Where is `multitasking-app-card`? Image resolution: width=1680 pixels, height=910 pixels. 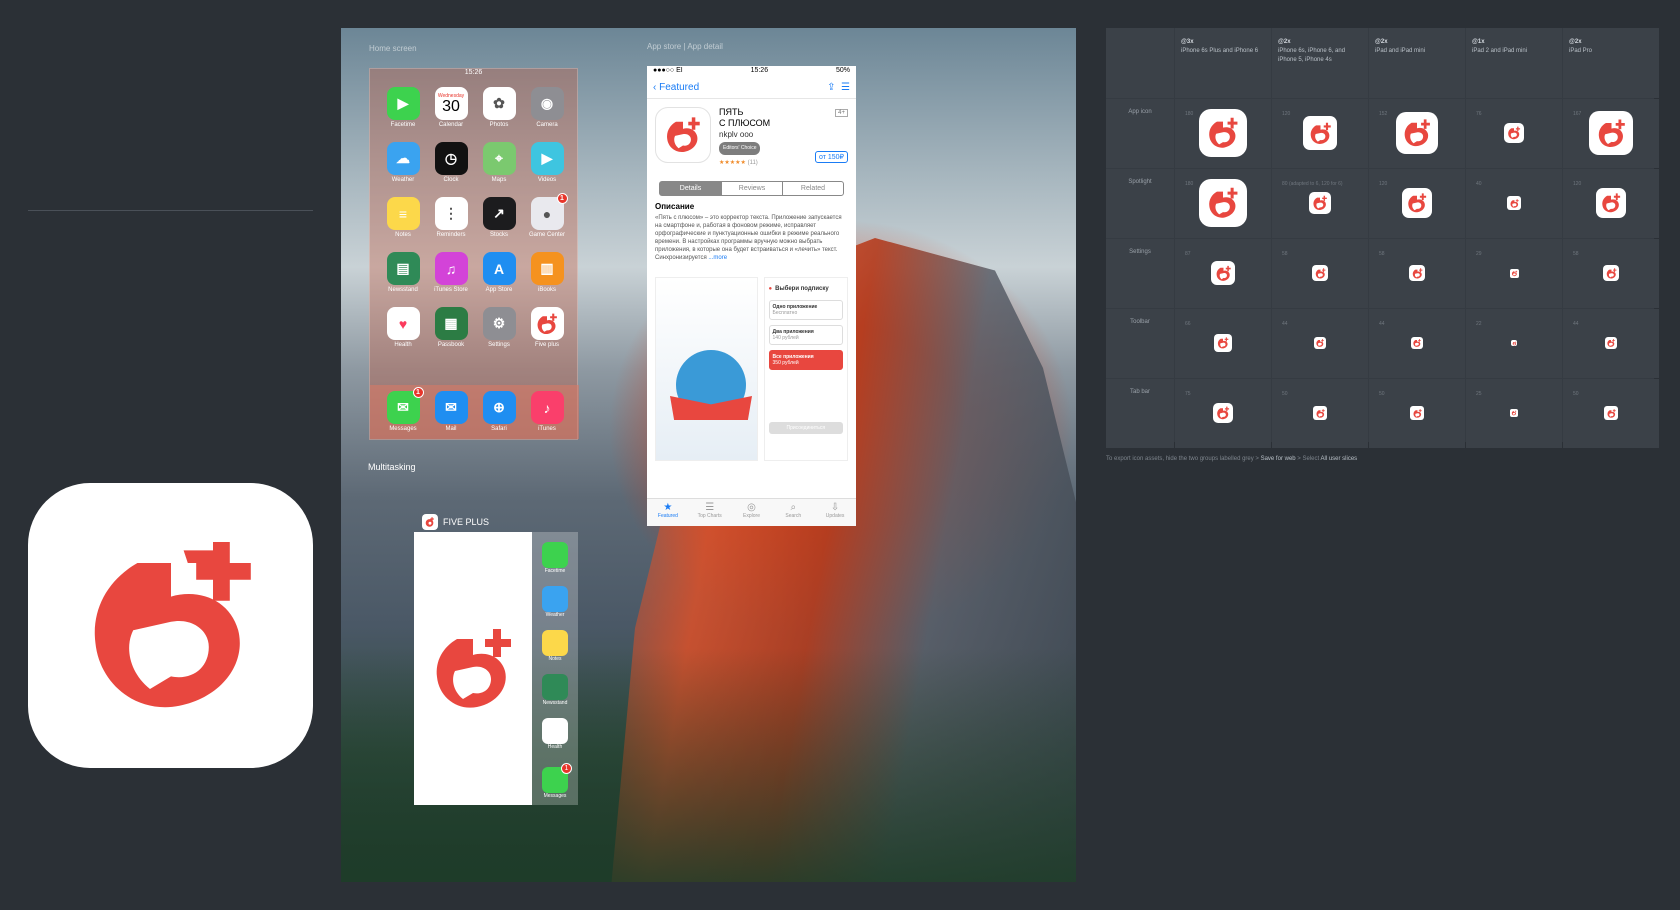 multitasking-app-card is located at coordinates (473, 668).